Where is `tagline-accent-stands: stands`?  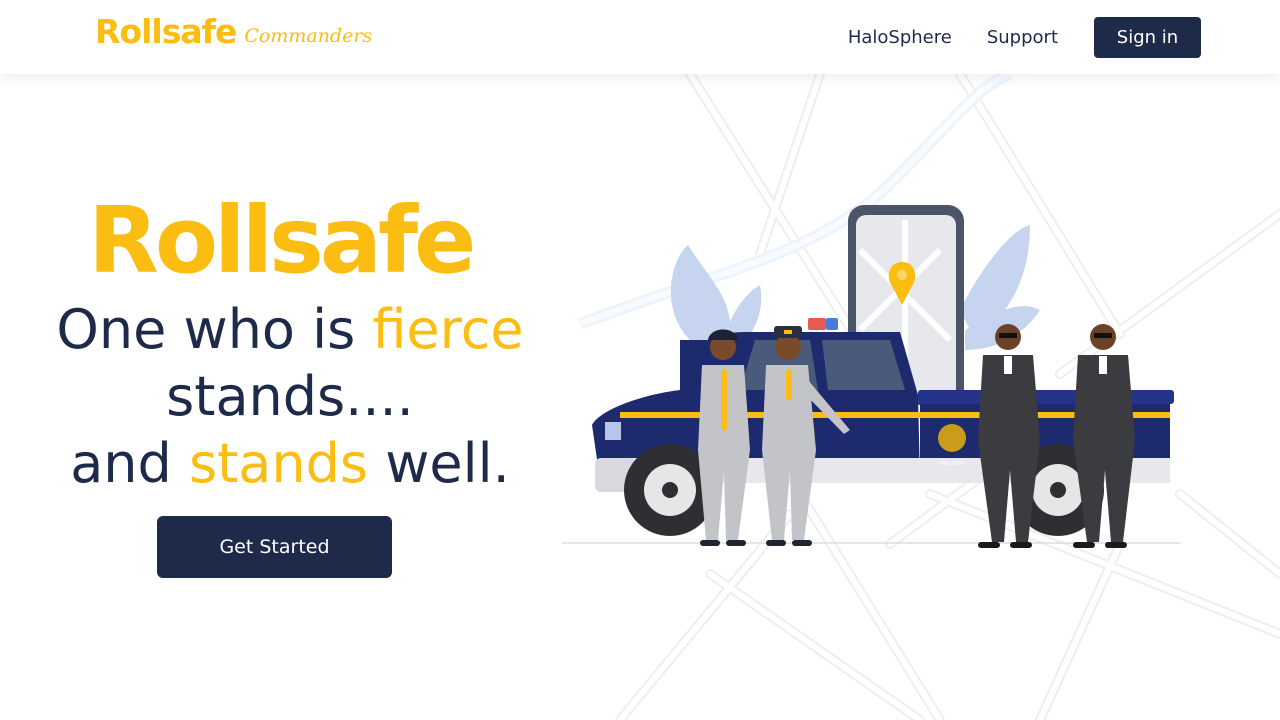
tagline-accent-stands: stands is located at coordinates (278, 463).